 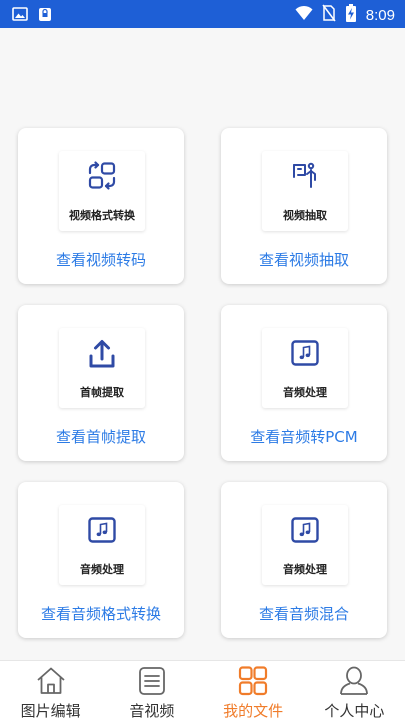 What do you see at coordinates (380, 15) in the screenshot?
I see `status-time: 8:09` at bounding box center [380, 15].